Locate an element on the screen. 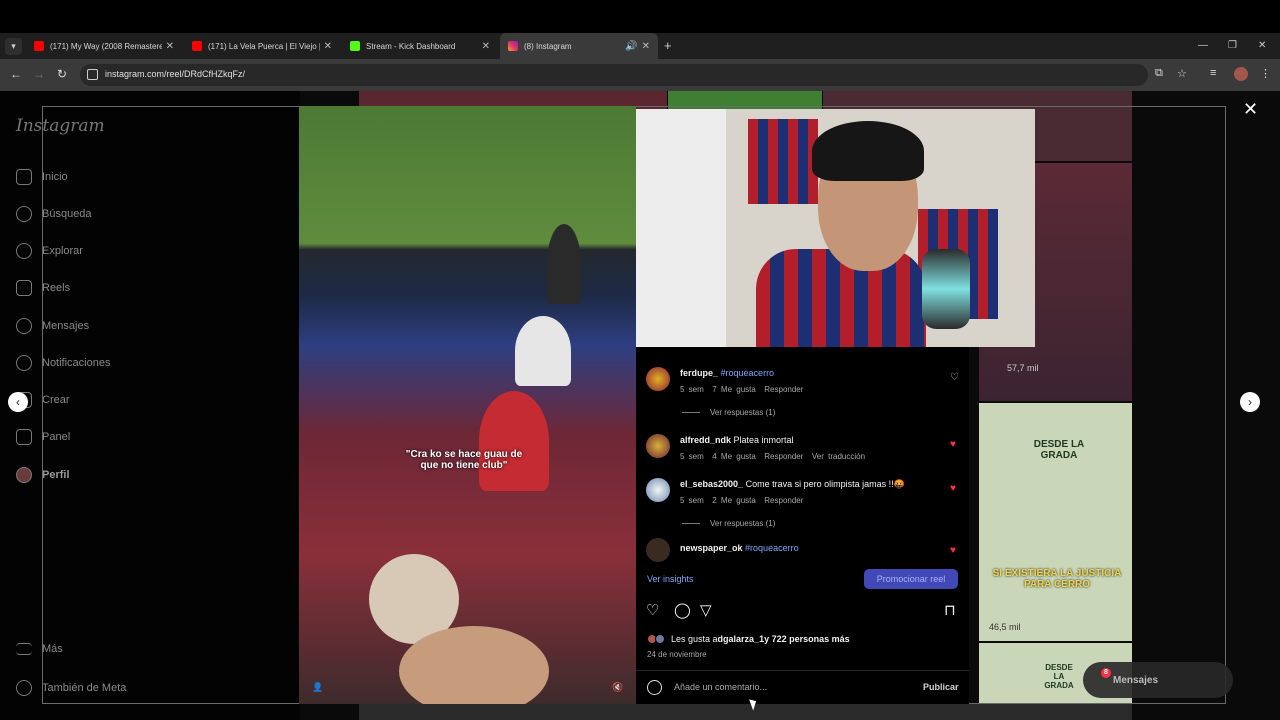  hanging-jersey is located at coordinates (783, 161).